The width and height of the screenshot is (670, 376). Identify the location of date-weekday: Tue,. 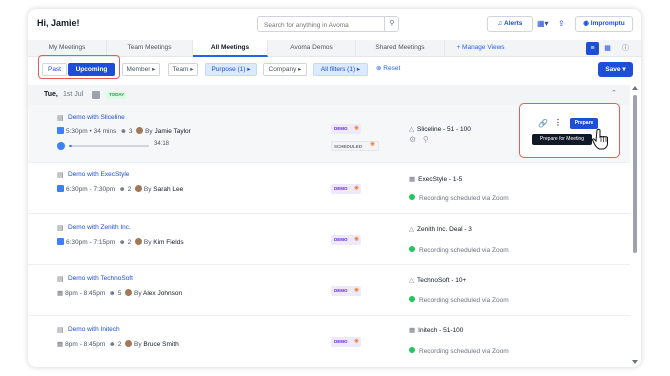
(51, 94).